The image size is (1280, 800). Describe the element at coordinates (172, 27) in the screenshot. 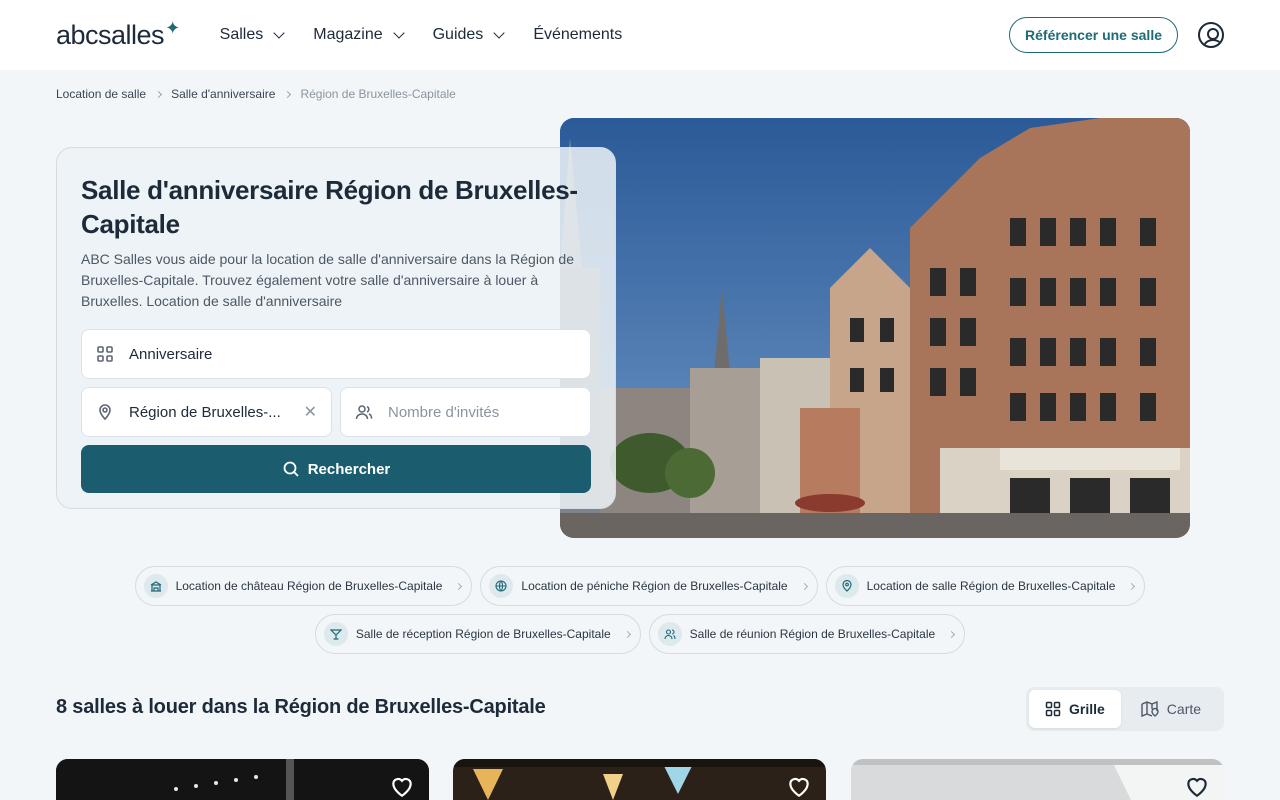

I see `sparkle-icon: ✦` at that location.